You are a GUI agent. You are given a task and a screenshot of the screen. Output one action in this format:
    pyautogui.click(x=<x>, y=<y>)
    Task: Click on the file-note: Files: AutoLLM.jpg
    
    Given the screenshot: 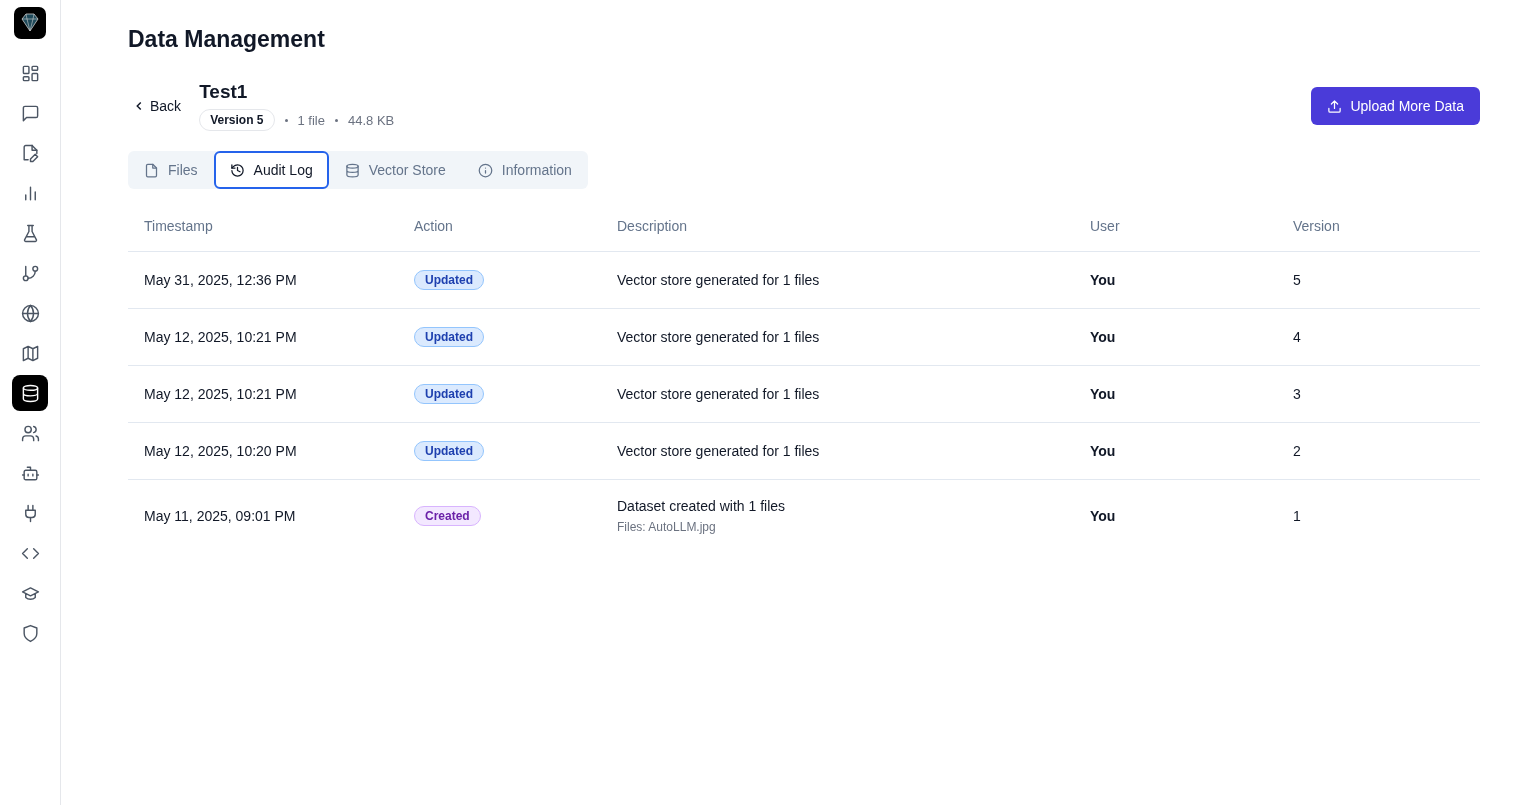 What is the action you would take?
    pyautogui.click(x=667, y=527)
    